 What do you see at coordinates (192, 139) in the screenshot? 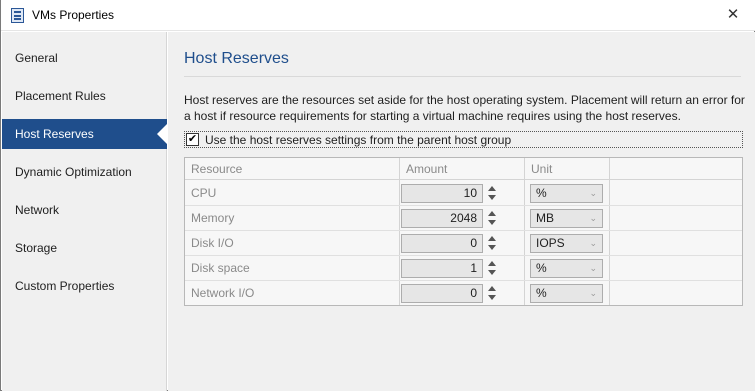
I see `use-parent-settings-checkbox: ✔` at bounding box center [192, 139].